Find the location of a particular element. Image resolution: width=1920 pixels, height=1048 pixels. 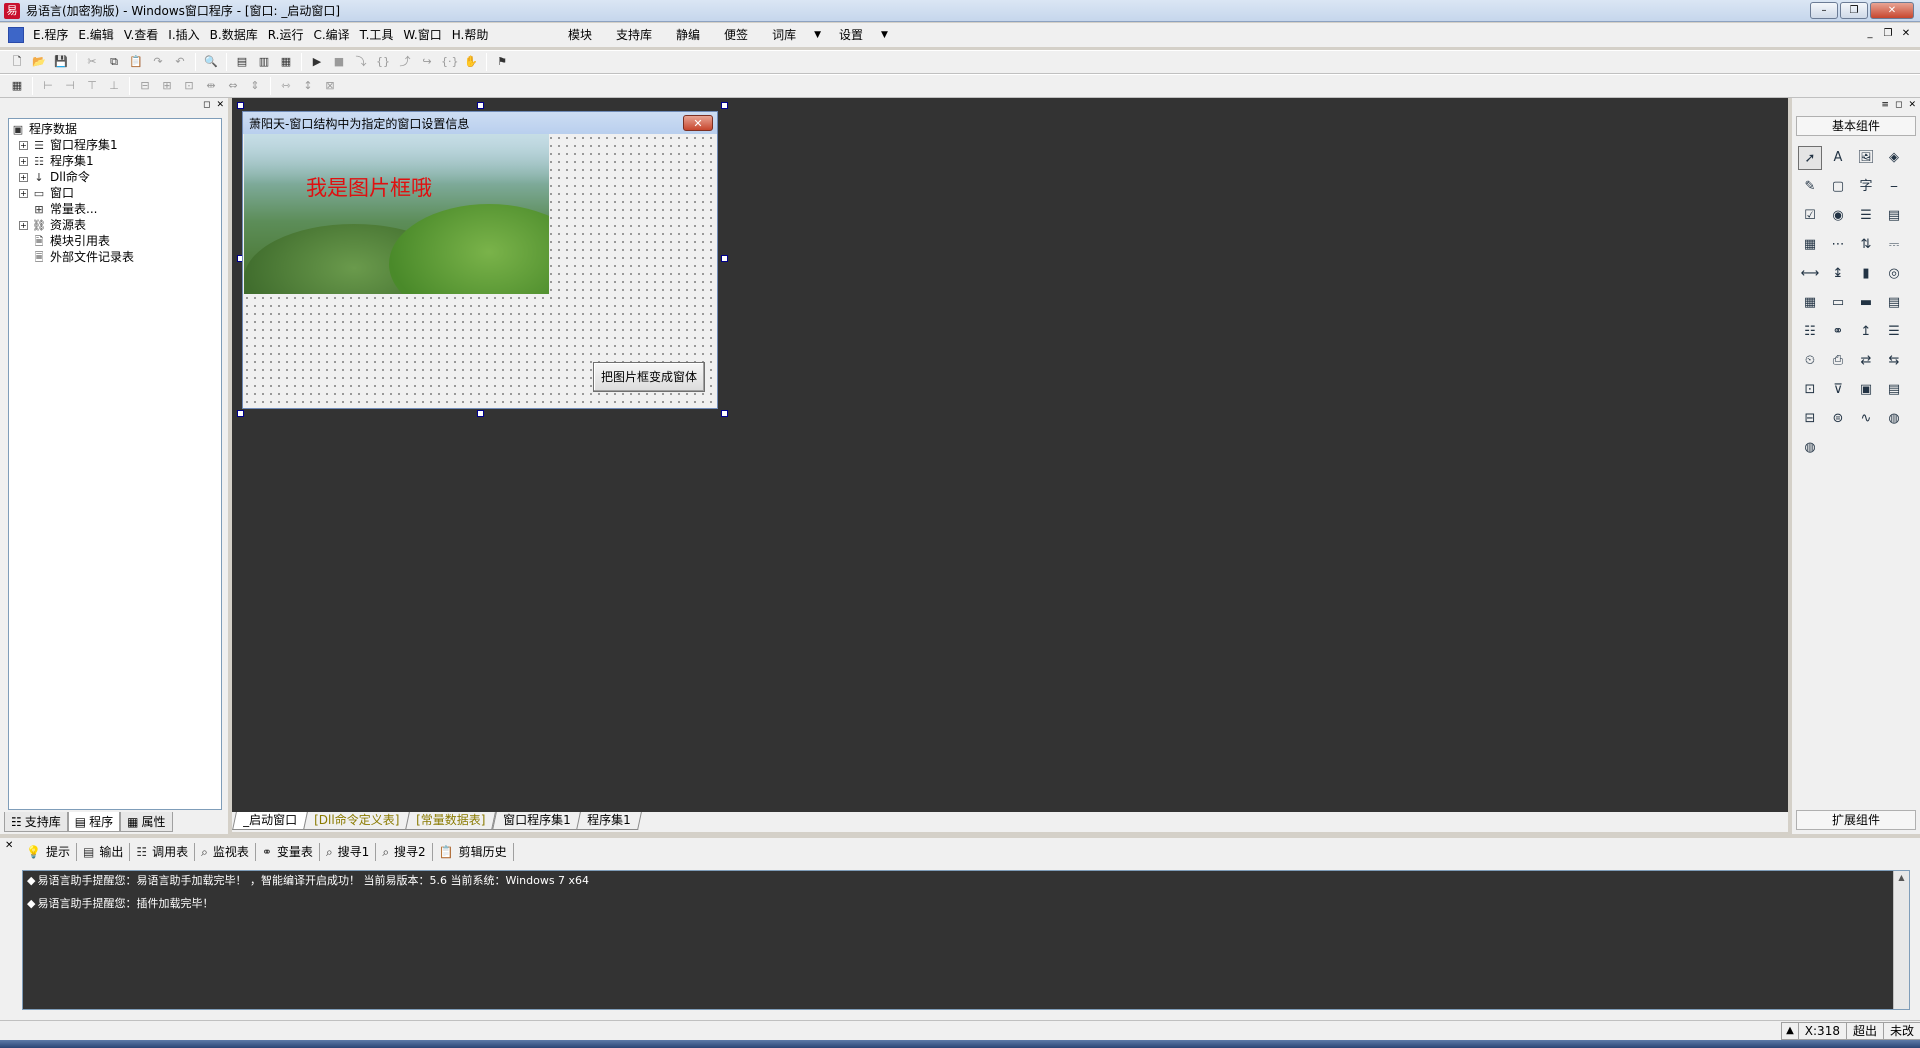

scroll-up-icon: ▲ is located at coordinates (1901, 878).